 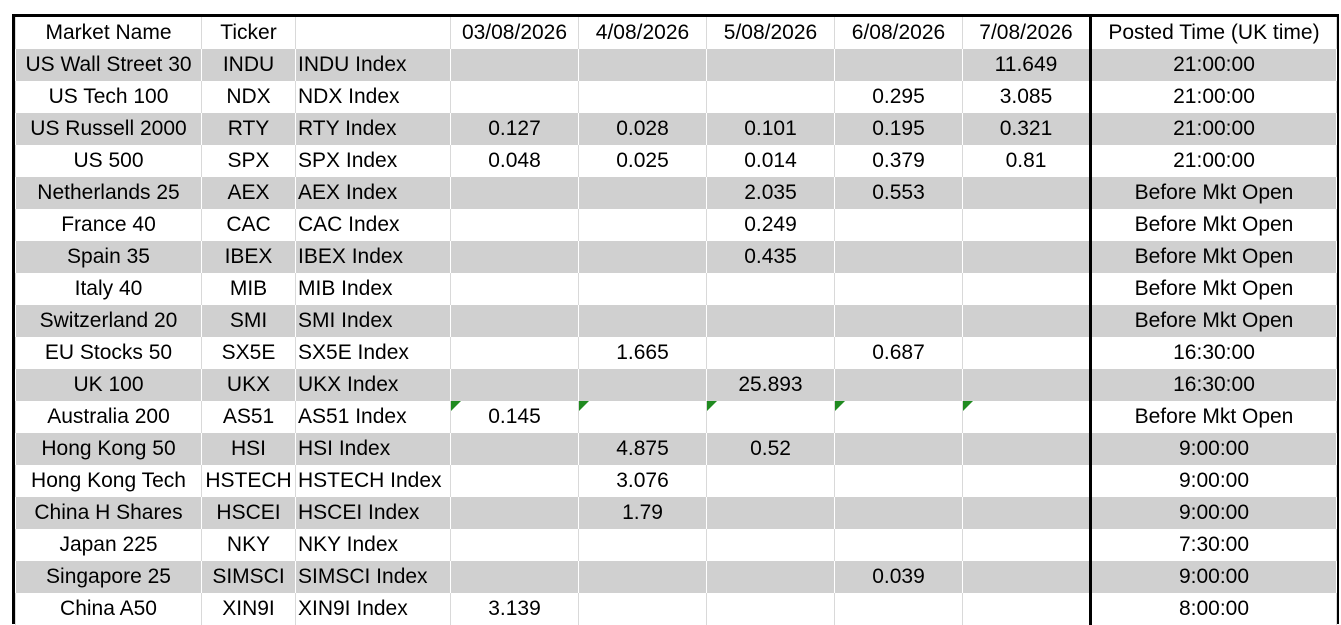 I want to click on cell-date-3: 0.101, so click(x=770, y=129).